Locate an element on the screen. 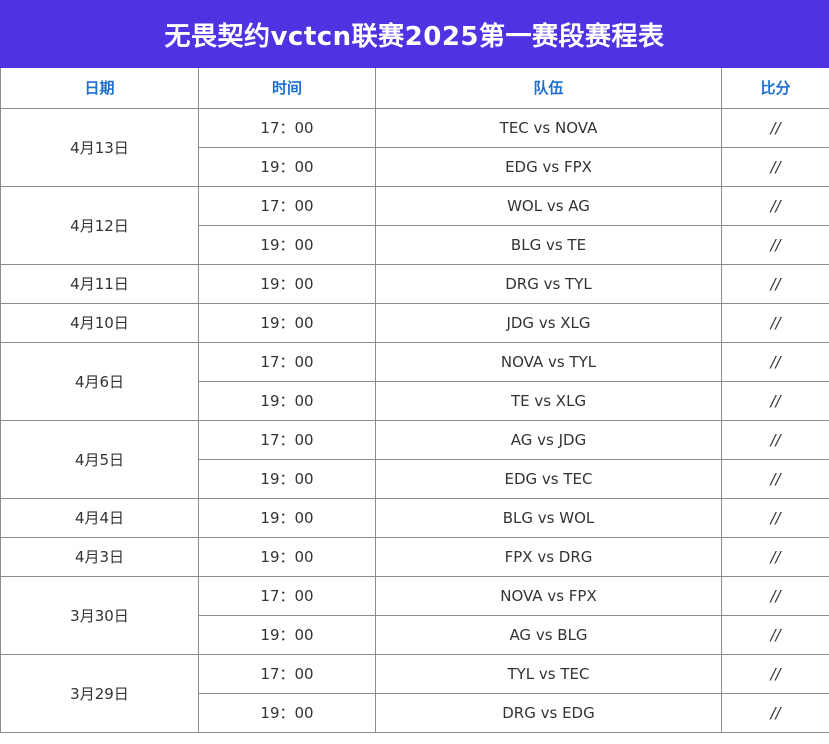  table-row: 4月10日 19：00 JDG vs XLG// is located at coordinates (414, 322).